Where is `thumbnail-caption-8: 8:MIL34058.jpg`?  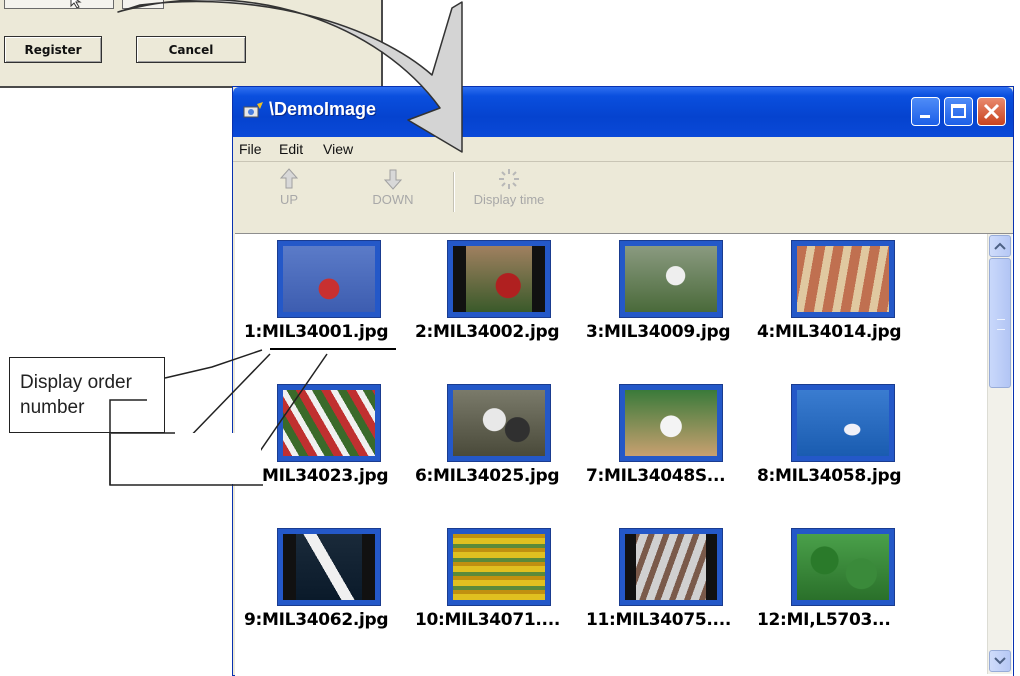
thumbnail-caption-8: 8:MIL34058.jpg is located at coordinates (829, 476).